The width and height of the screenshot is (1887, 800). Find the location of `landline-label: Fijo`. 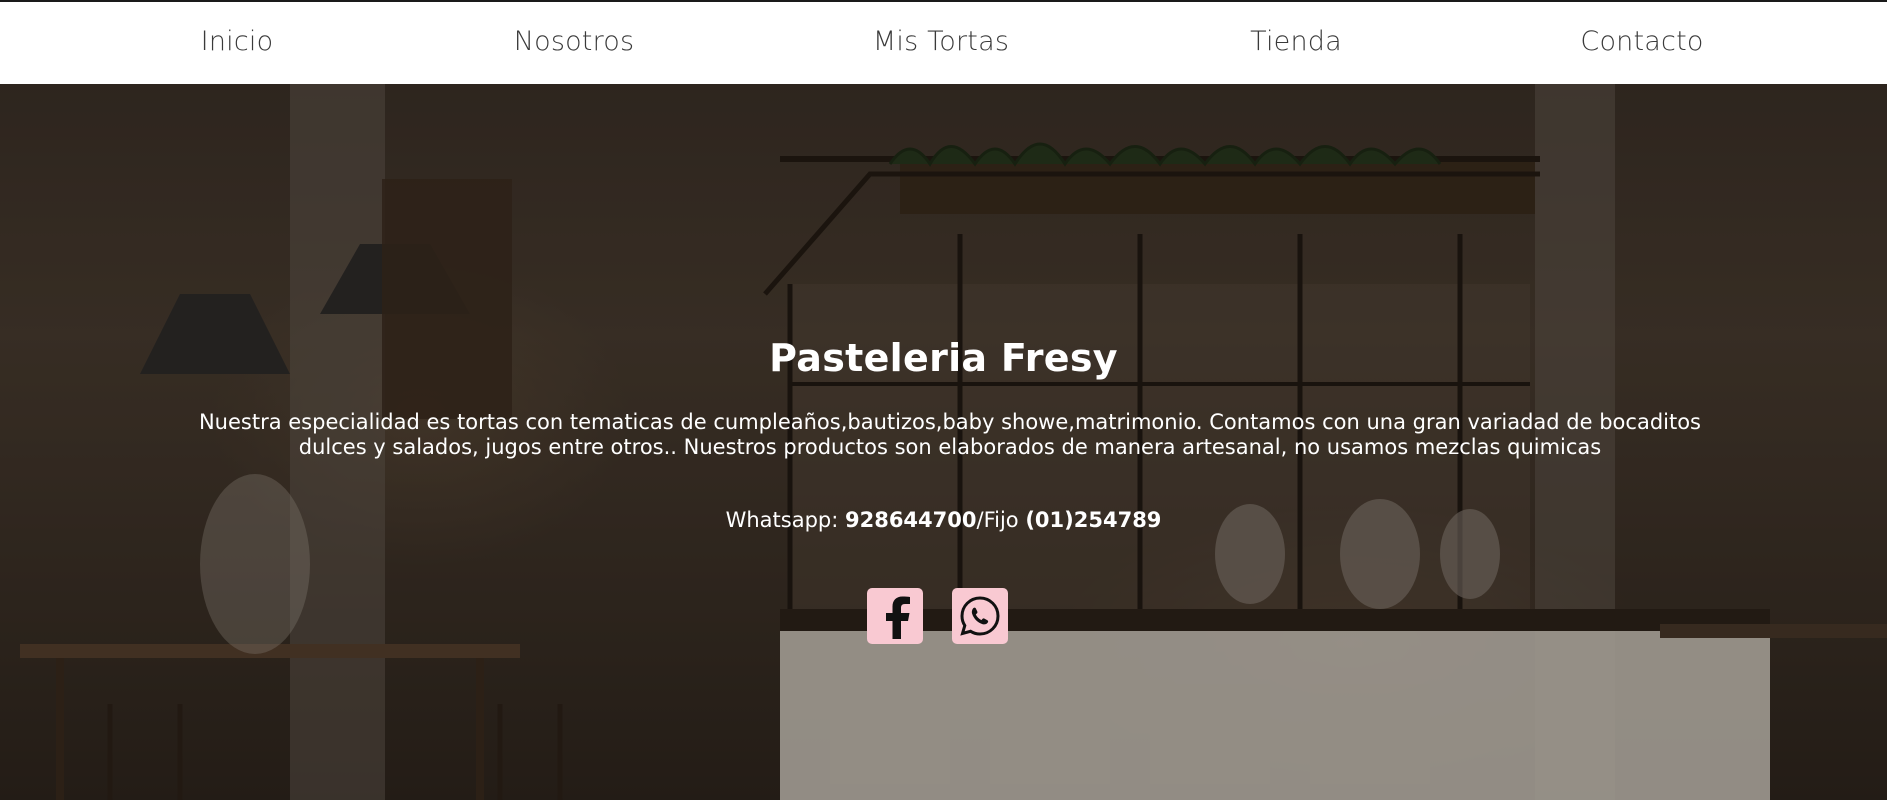

landline-label: Fijo is located at coordinates (1004, 520).